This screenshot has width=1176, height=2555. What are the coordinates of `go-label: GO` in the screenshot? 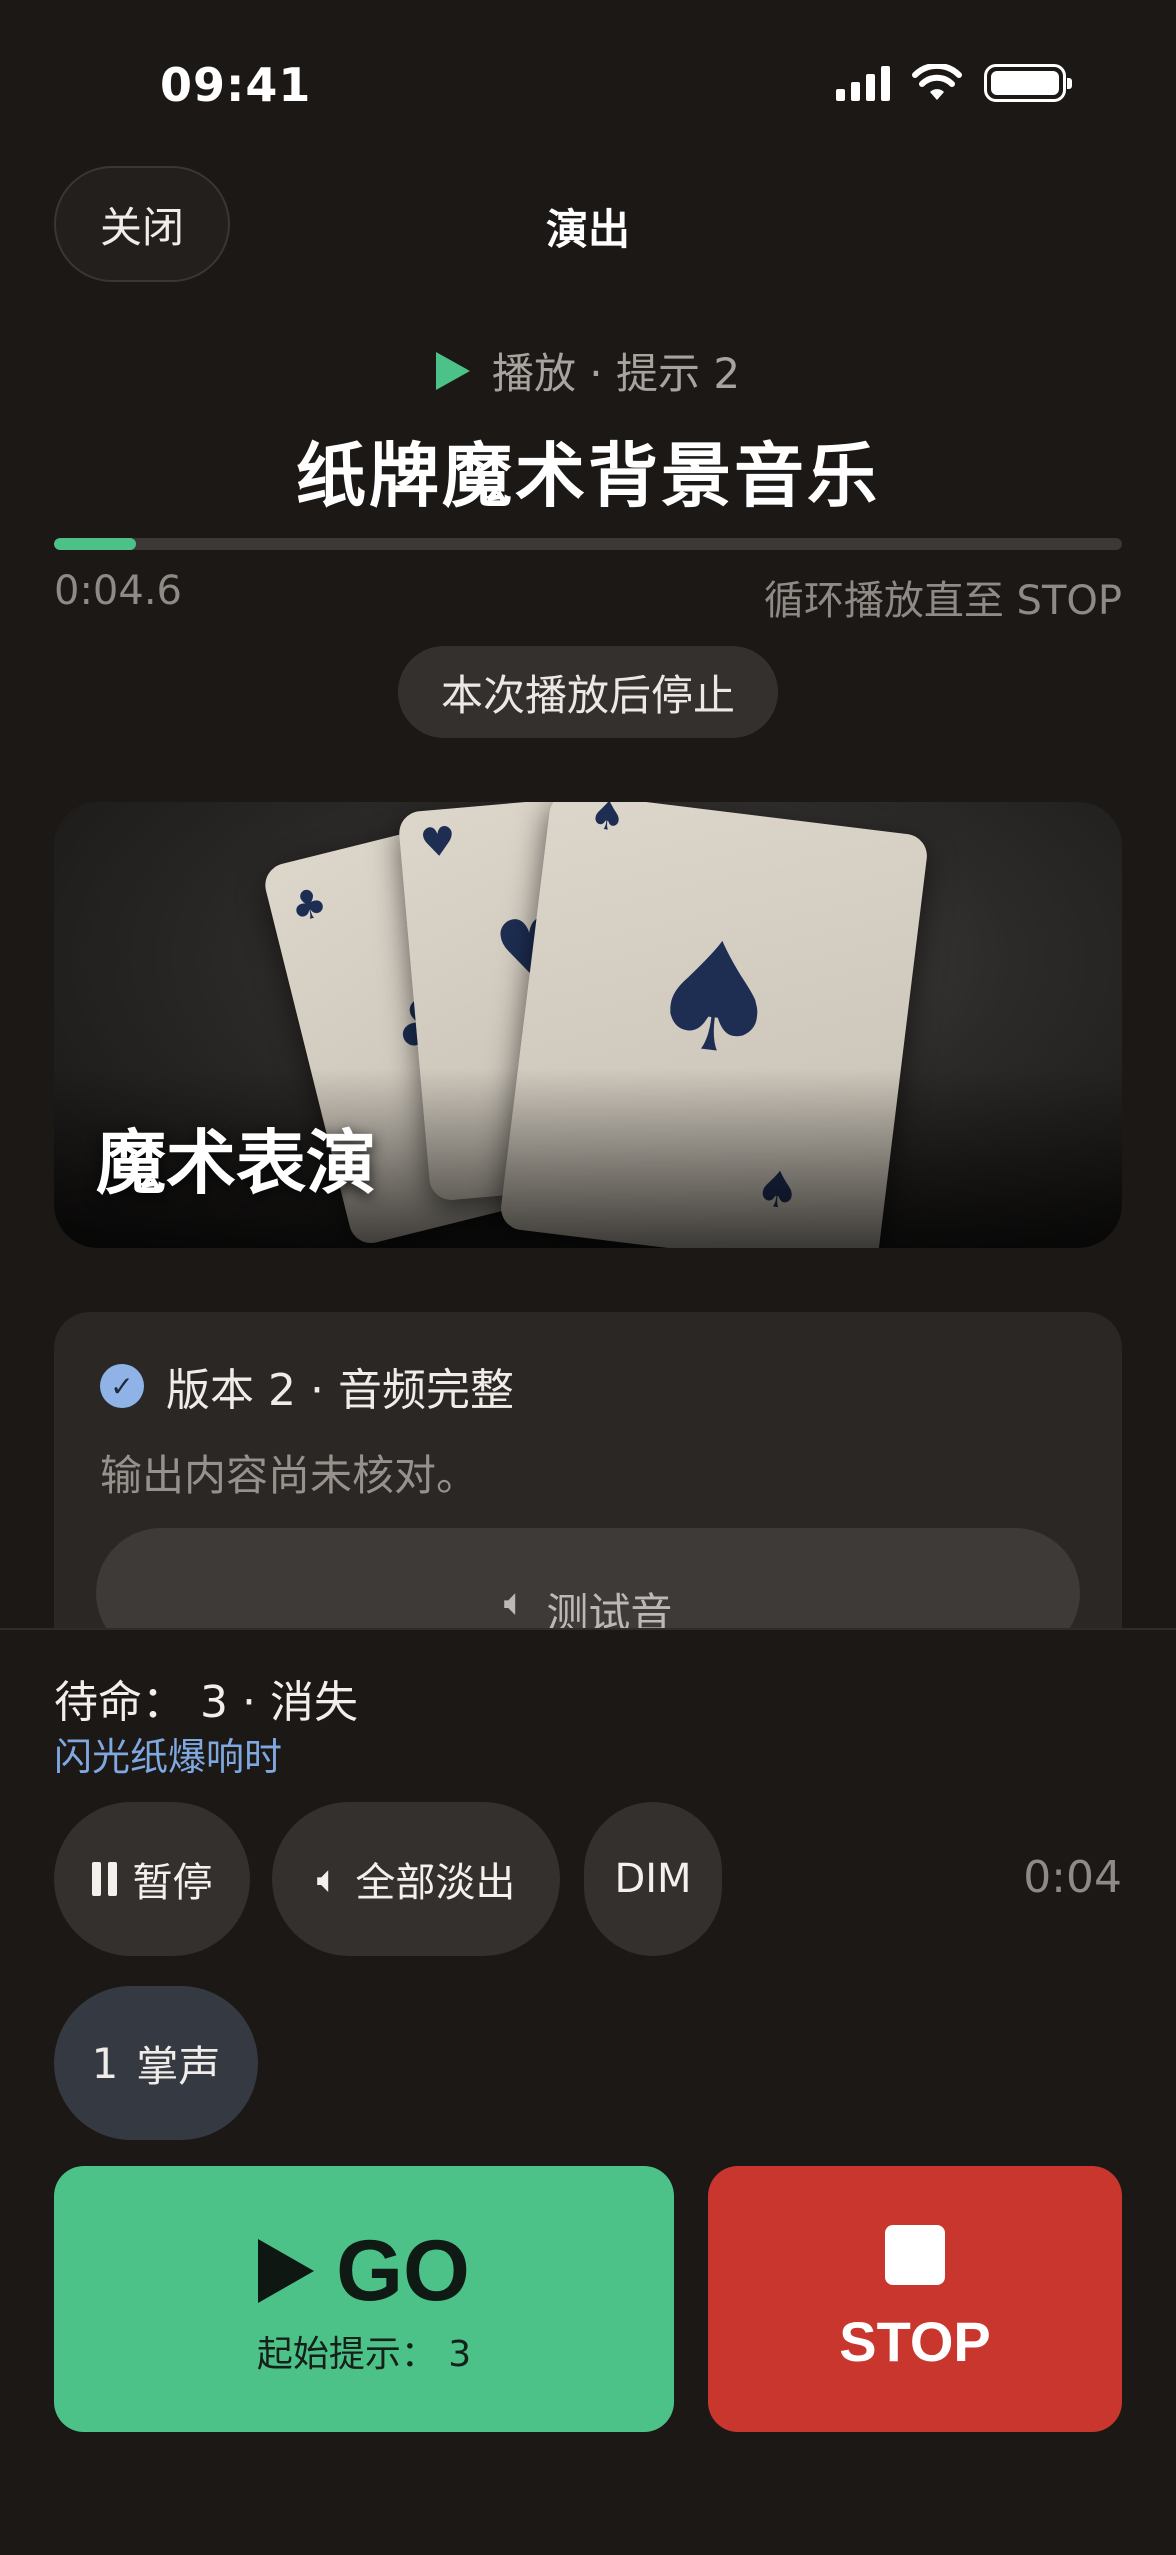 It's located at (403, 2270).